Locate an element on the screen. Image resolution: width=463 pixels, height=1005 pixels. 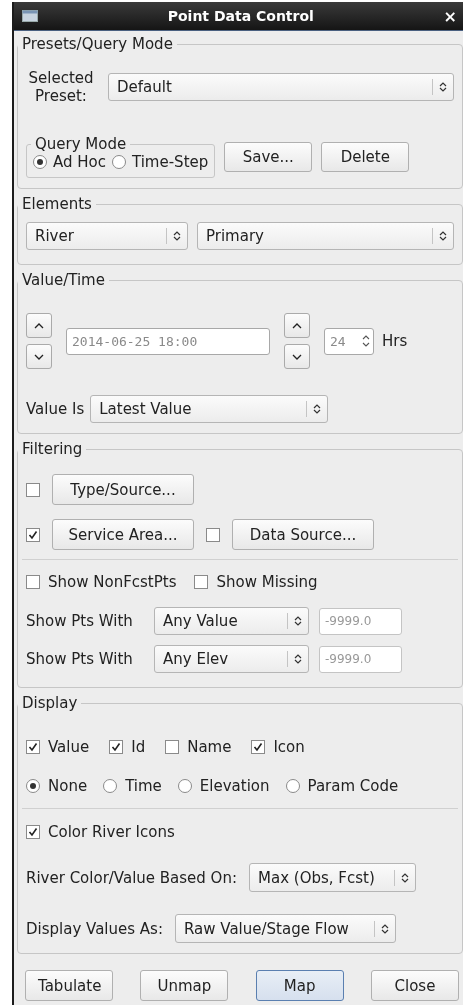
checkbox-label: Id is located at coordinates (138, 747).